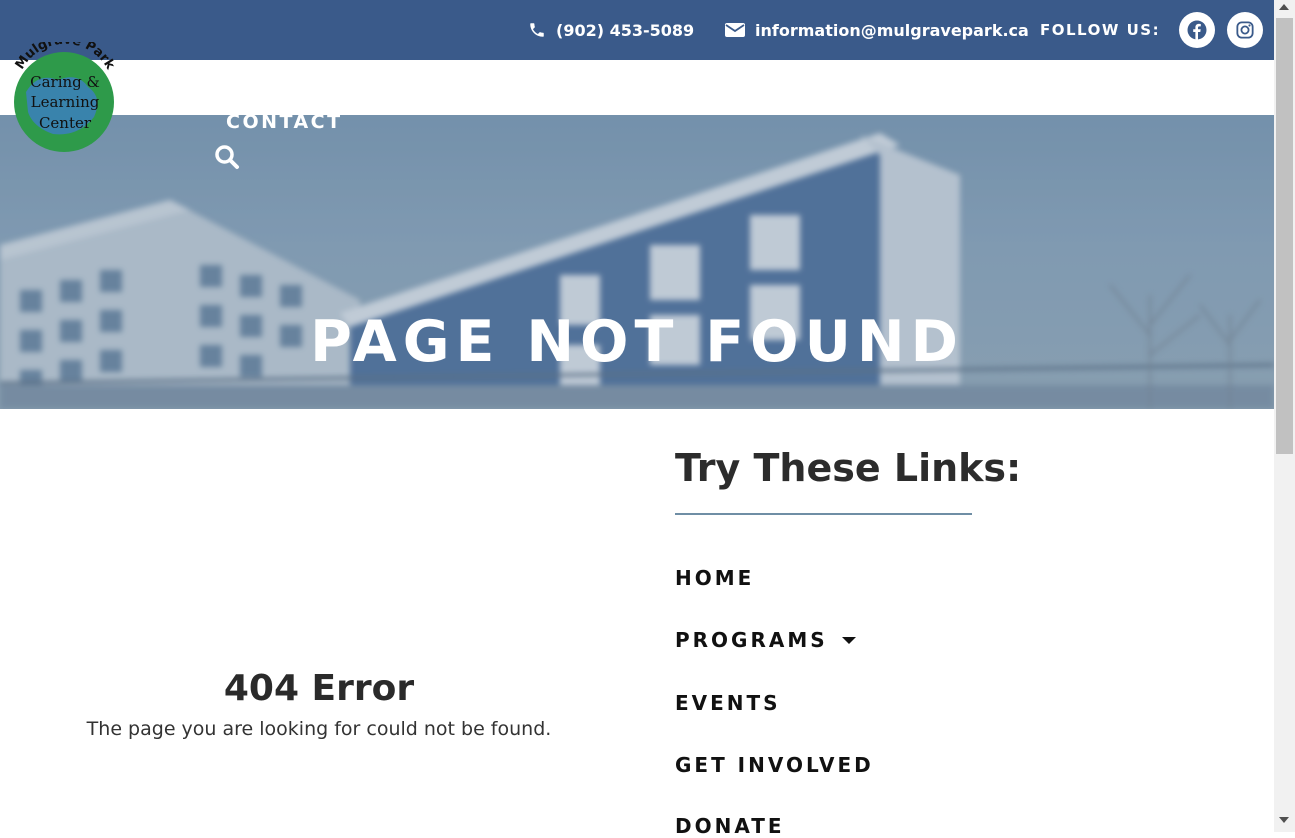 The width and height of the screenshot is (1295, 838). Describe the element at coordinates (1284, 236) in the screenshot. I see `scrollbar-thumb` at that location.